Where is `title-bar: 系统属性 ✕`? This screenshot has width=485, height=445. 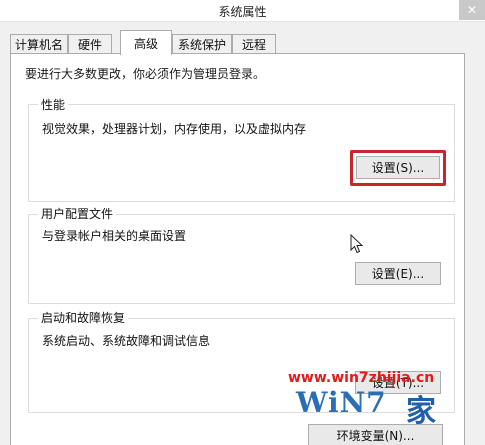
title-bar: 系统属性 ✕ is located at coordinates (242, 11).